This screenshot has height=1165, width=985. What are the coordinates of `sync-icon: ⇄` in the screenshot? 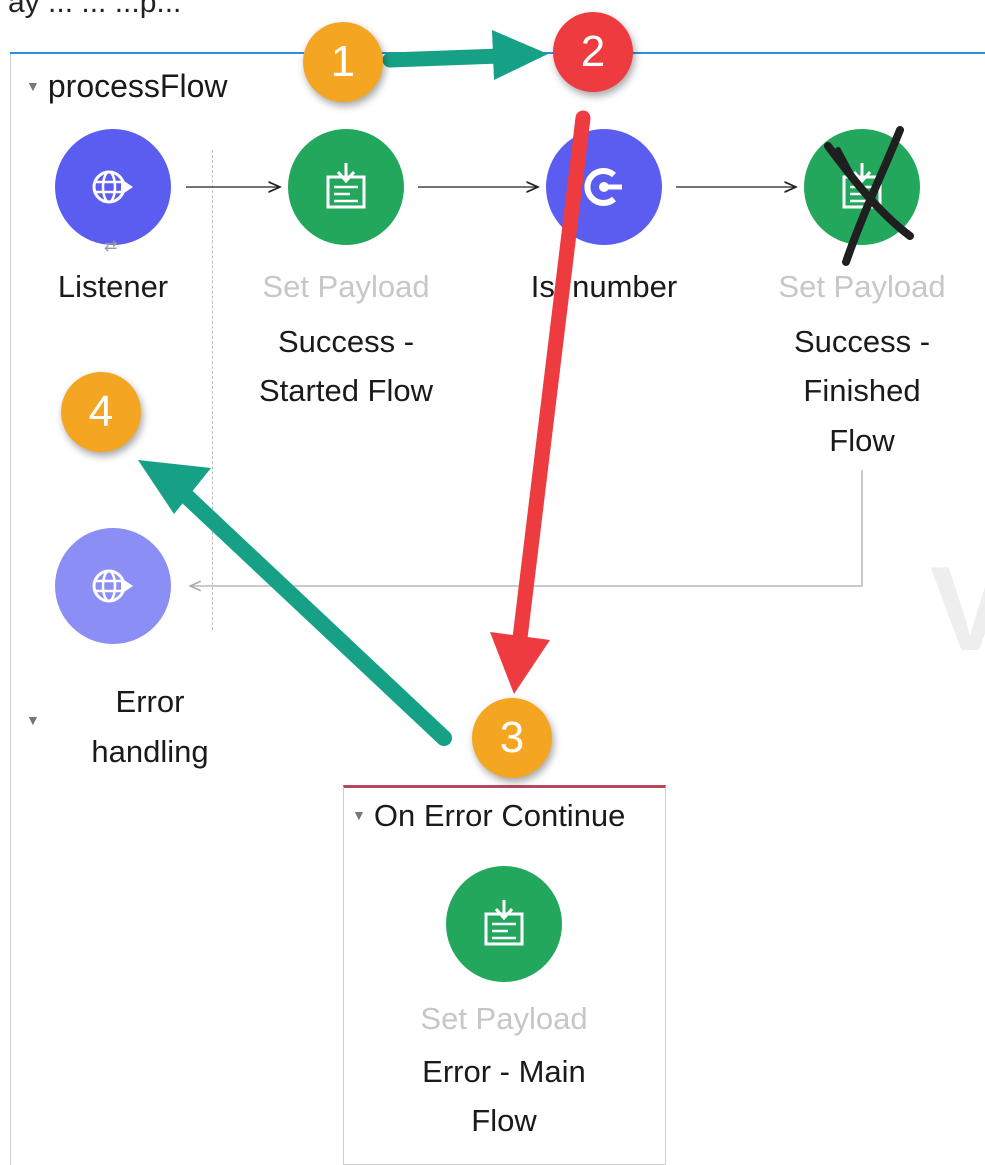 It's located at (111, 246).